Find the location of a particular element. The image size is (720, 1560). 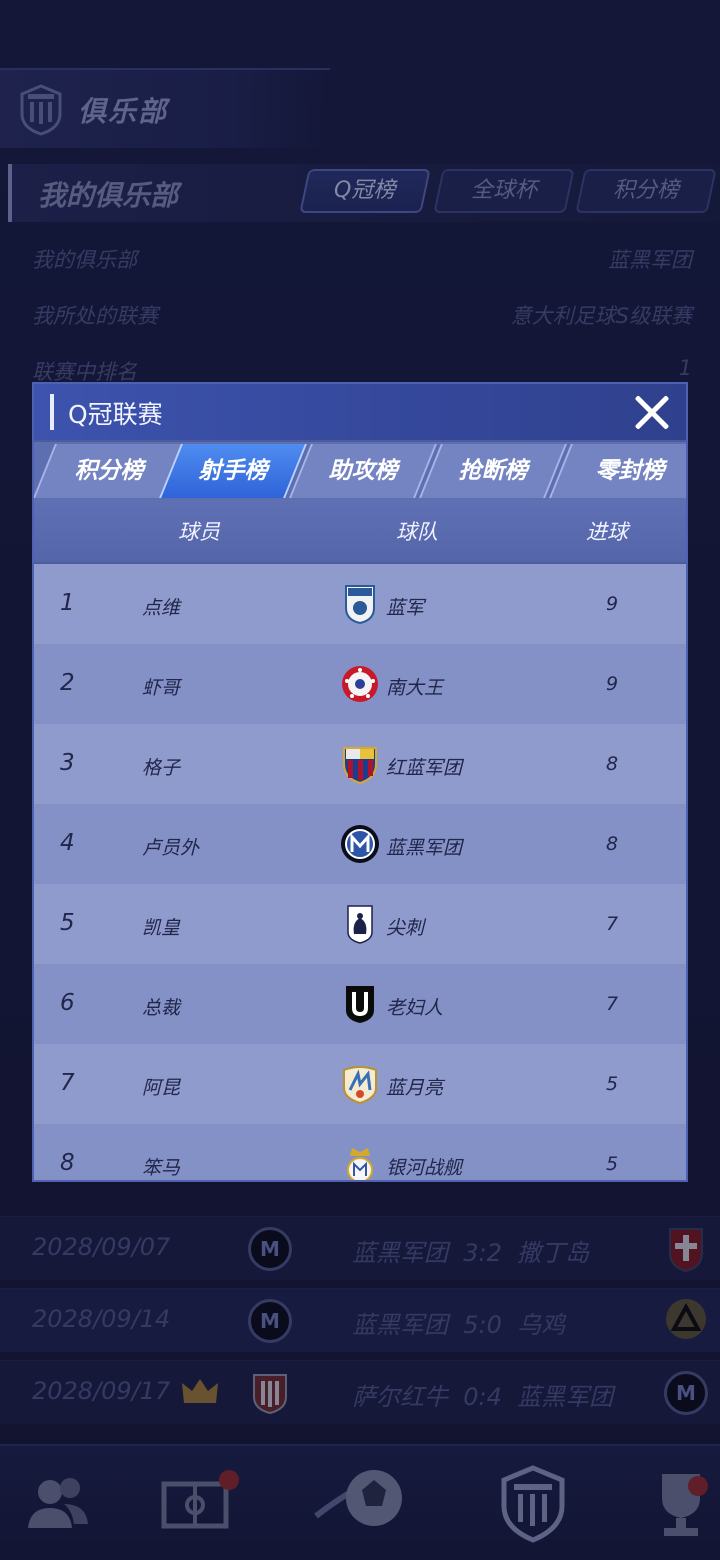

qex-crest-icon is located at coordinates (360, 604).